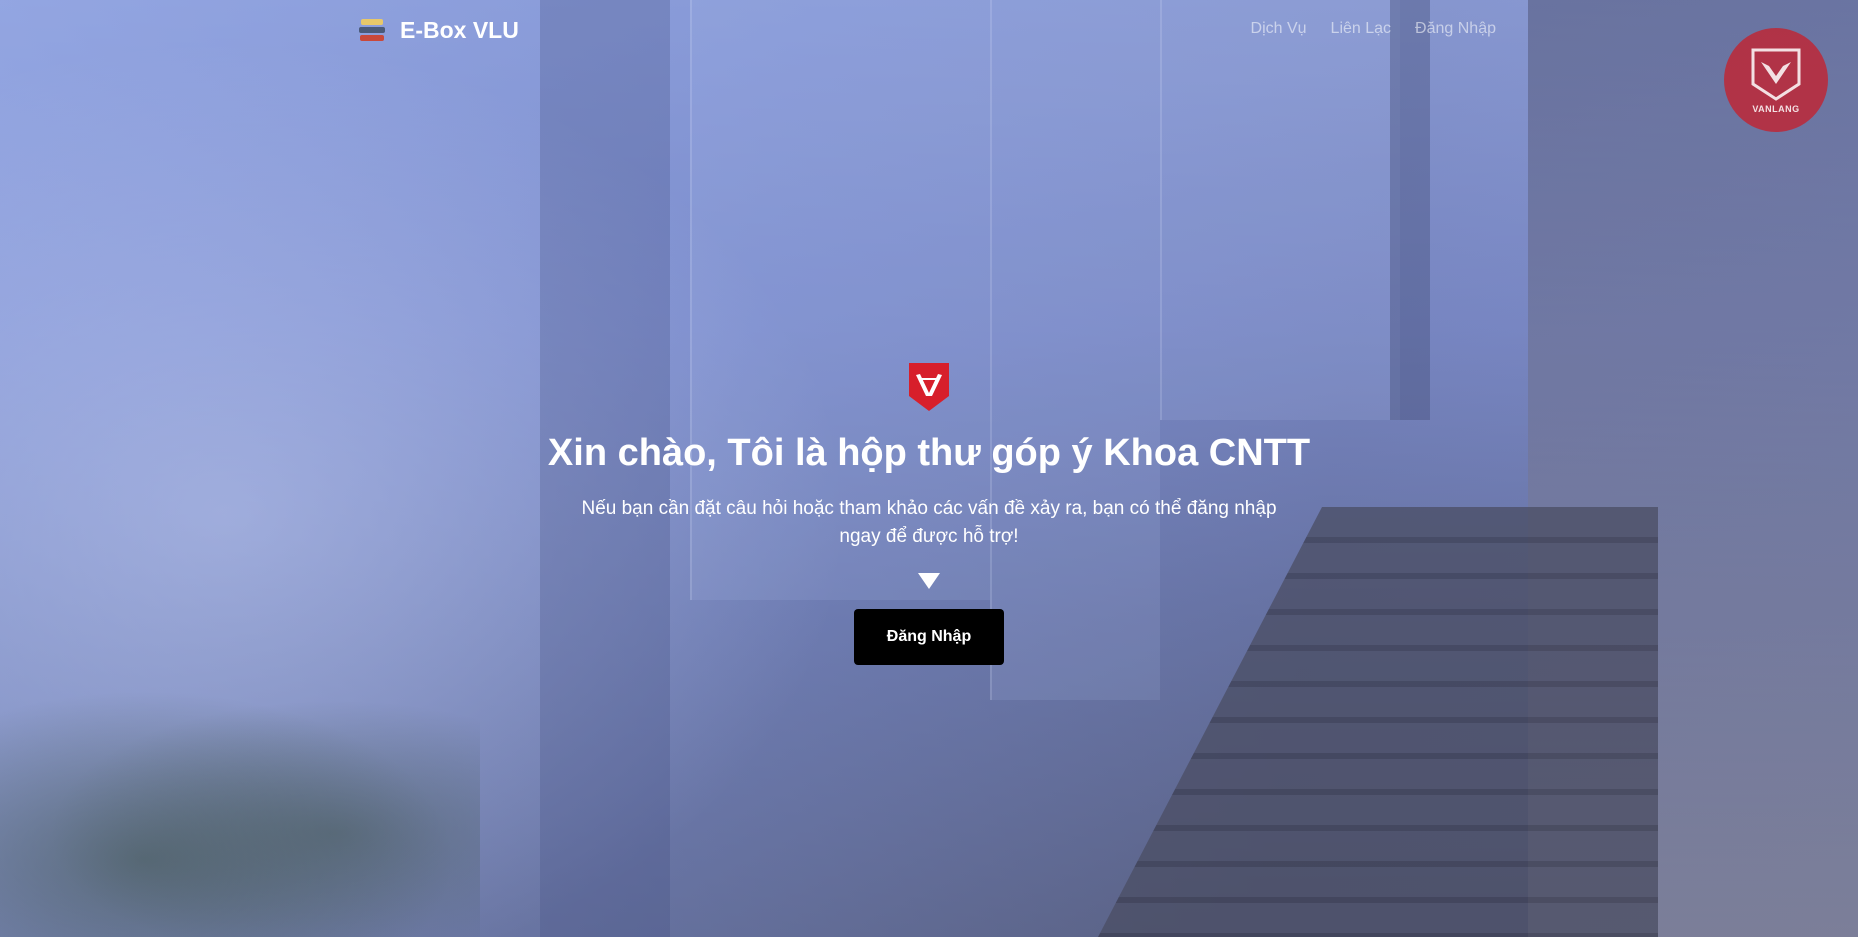 This screenshot has height=937, width=1858. Describe the element at coordinates (929, 32) in the screenshot. I see `navbar: E-Box VLU Dịch Vụ Liên Lạc Đăng Nhập` at that location.